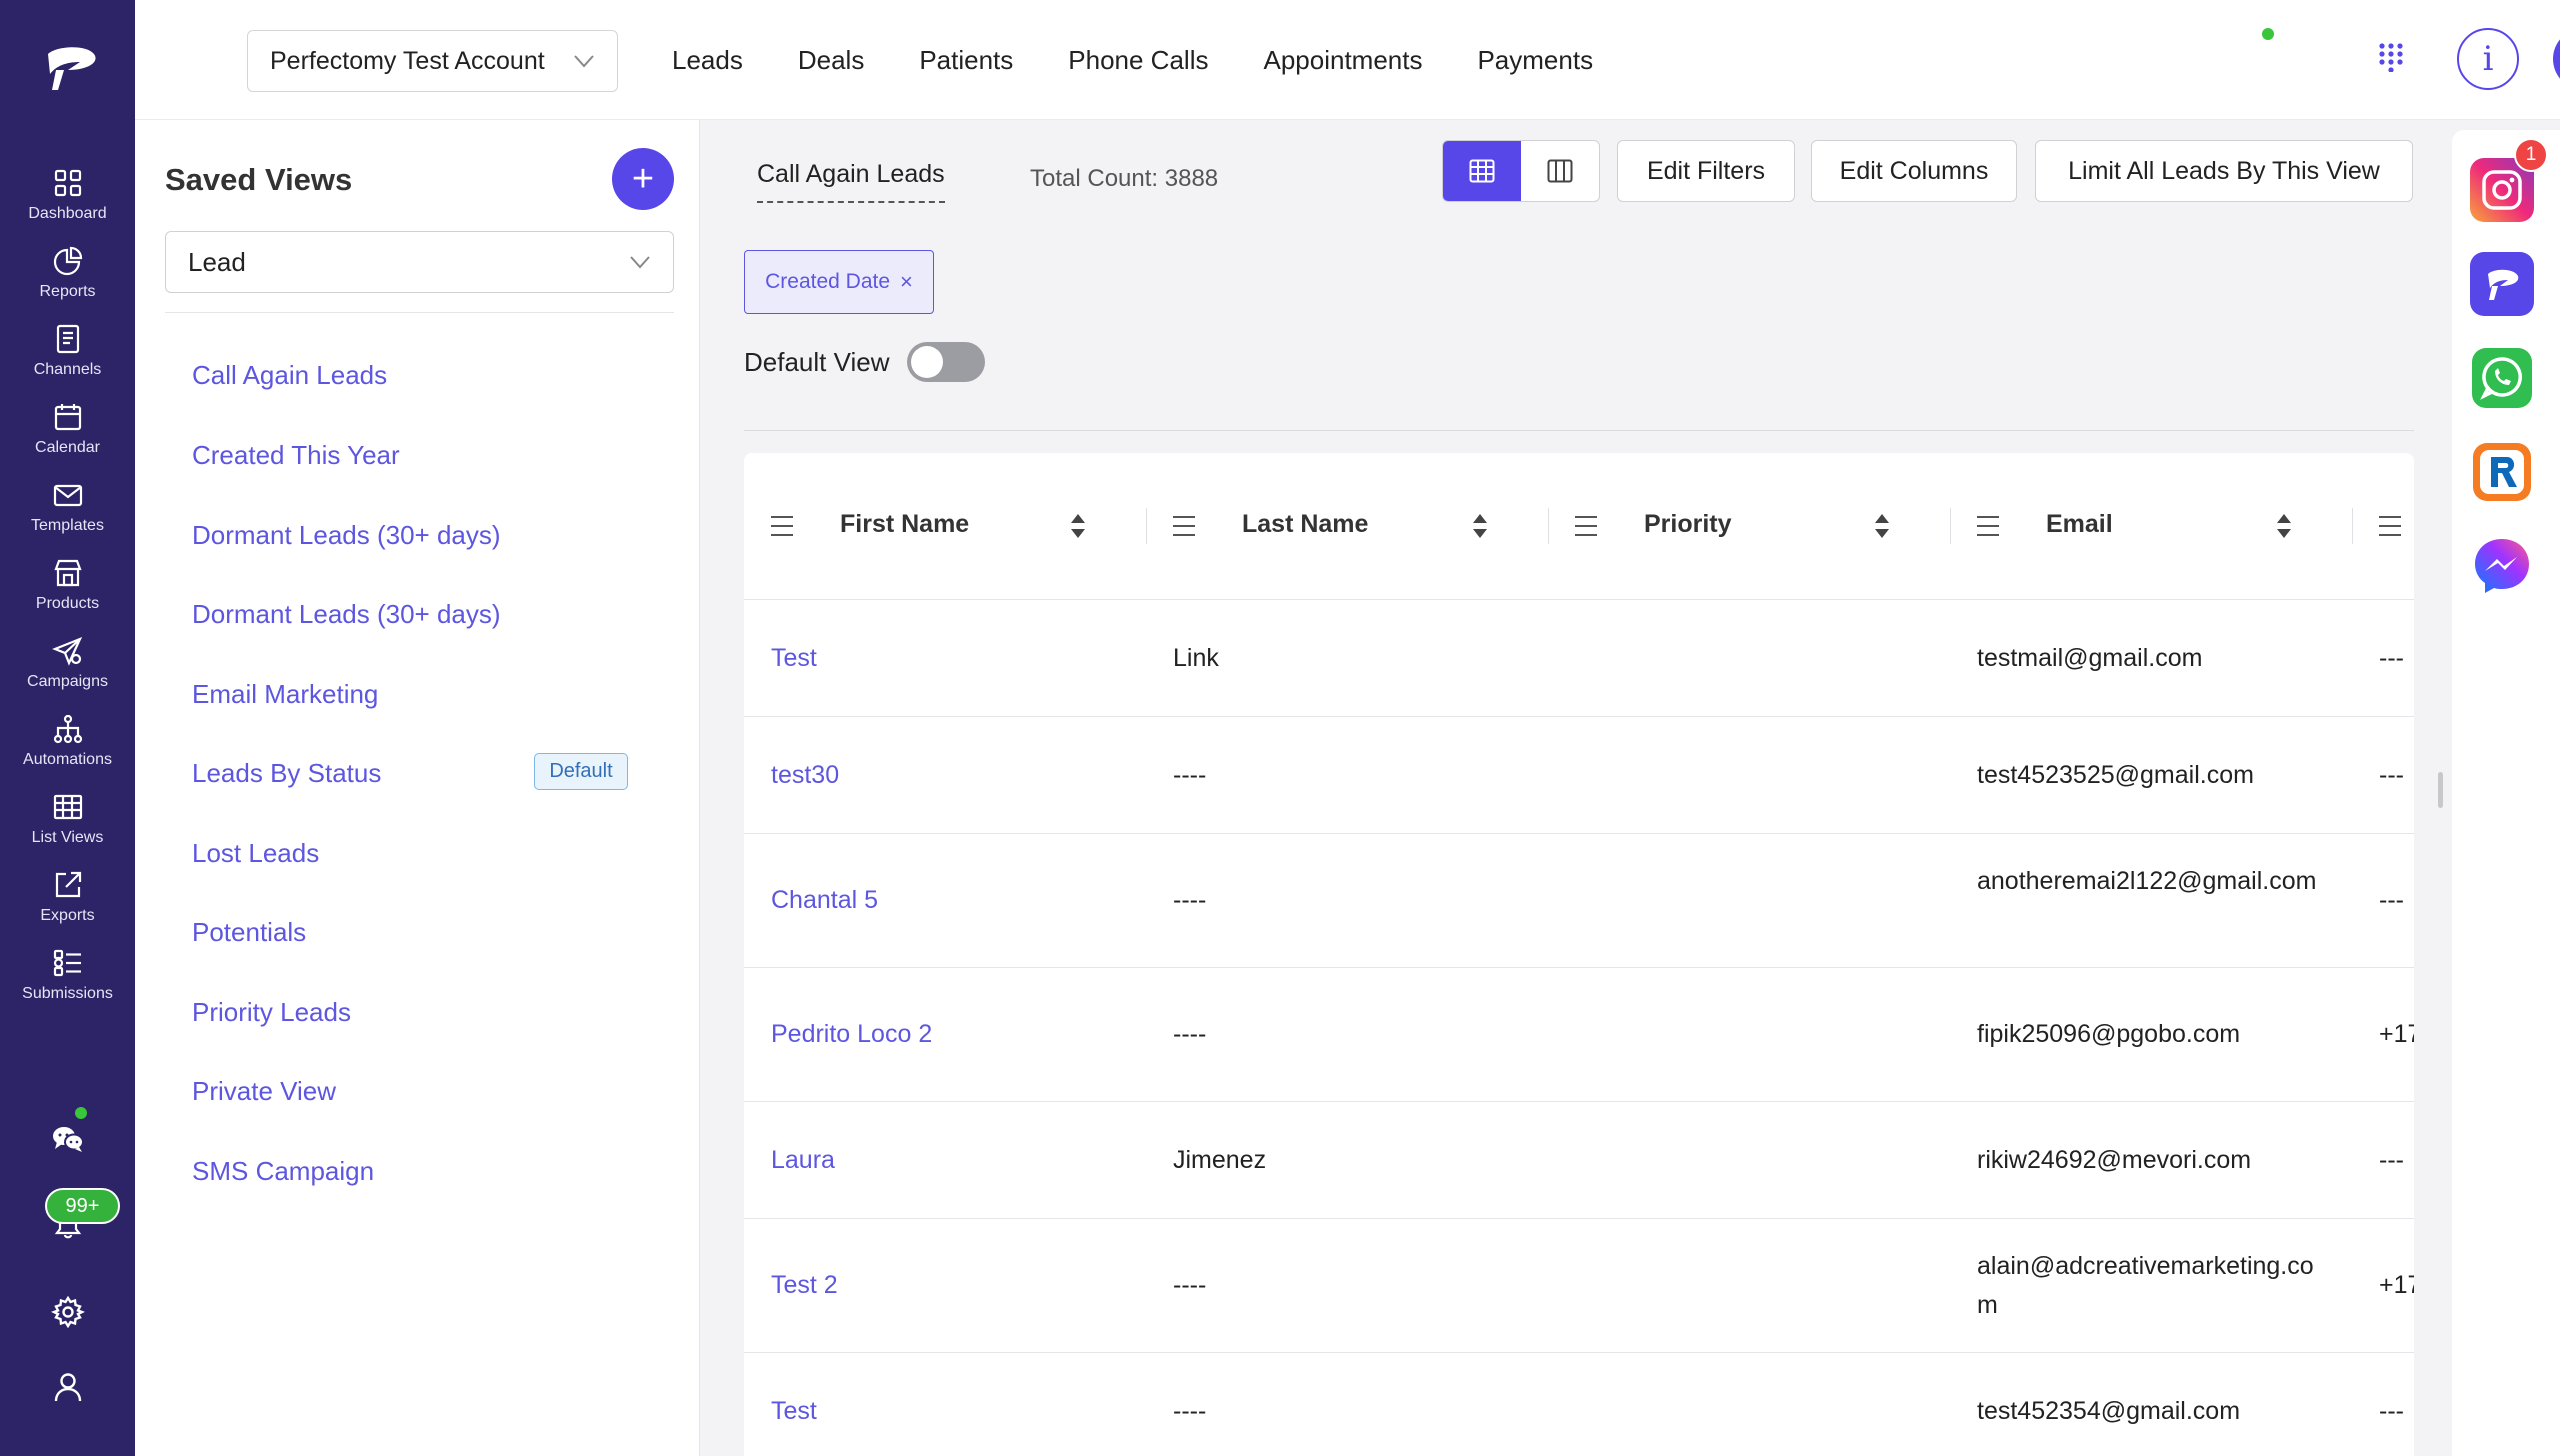  What do you see at coordinates (296, 455) in the screenshot?
I see `saved-view-item: Created This Year` at bounding box center [296, 455].